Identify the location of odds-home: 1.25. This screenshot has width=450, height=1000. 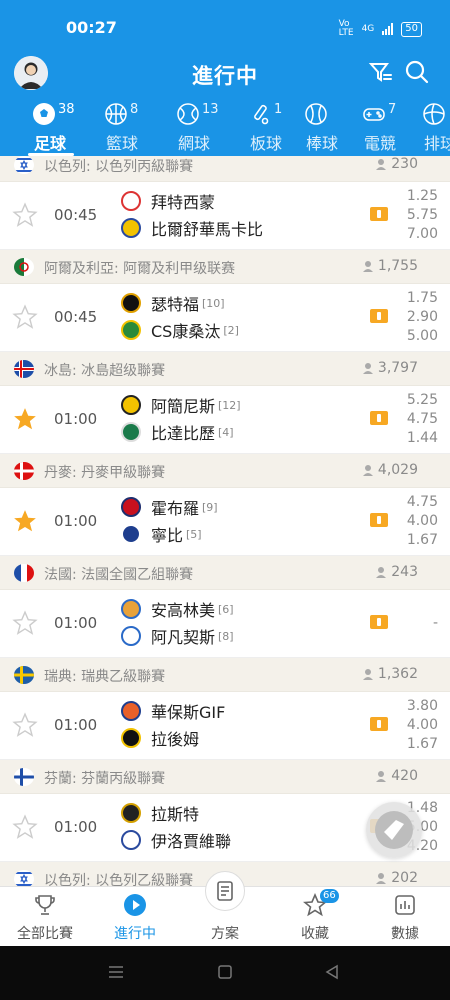
(422, 196).